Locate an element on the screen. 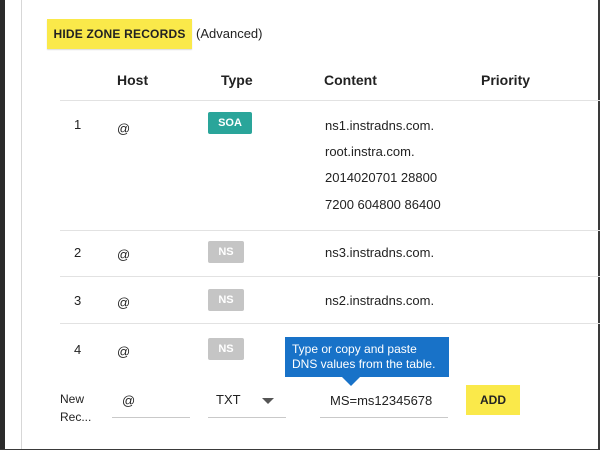 The image size is (600, 450). row-content-line: root.instra.com. is located at coordinates (370, 151).